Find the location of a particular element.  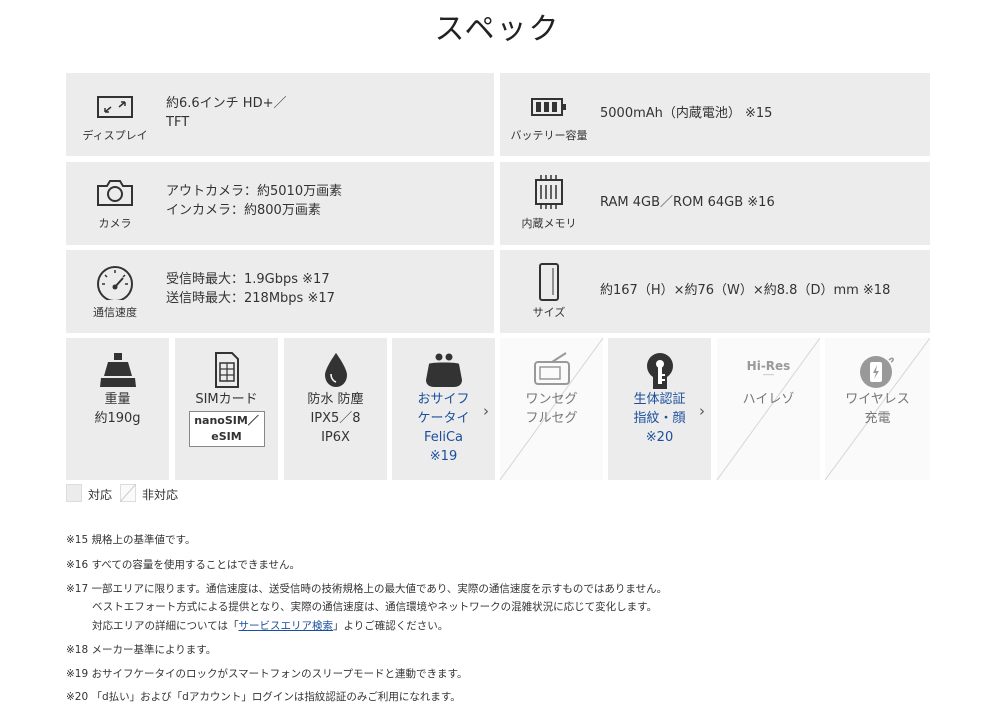

osaifu-title1: おサイフ is located at coordinates (443, 399).